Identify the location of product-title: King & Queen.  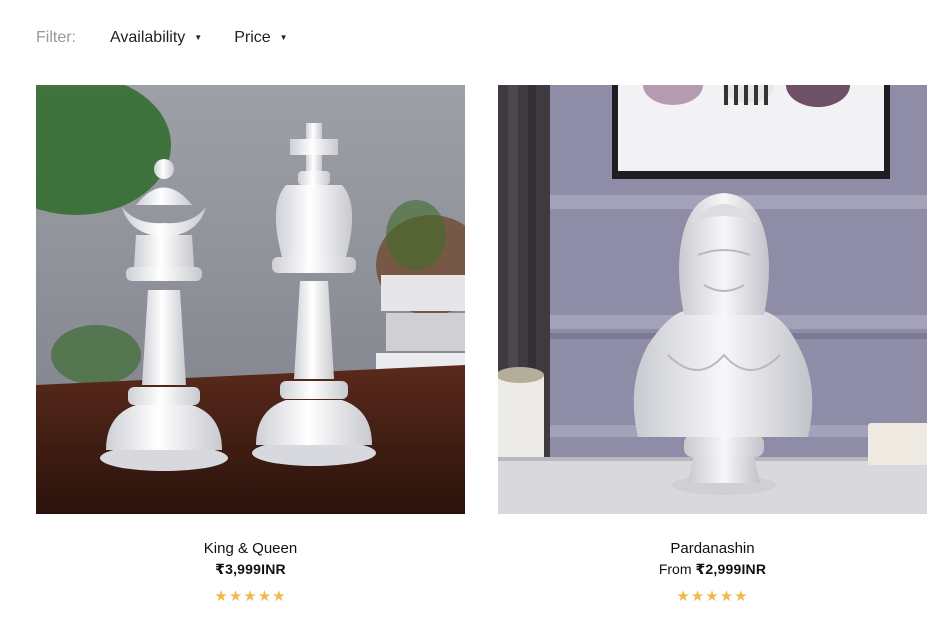
(250, 549).